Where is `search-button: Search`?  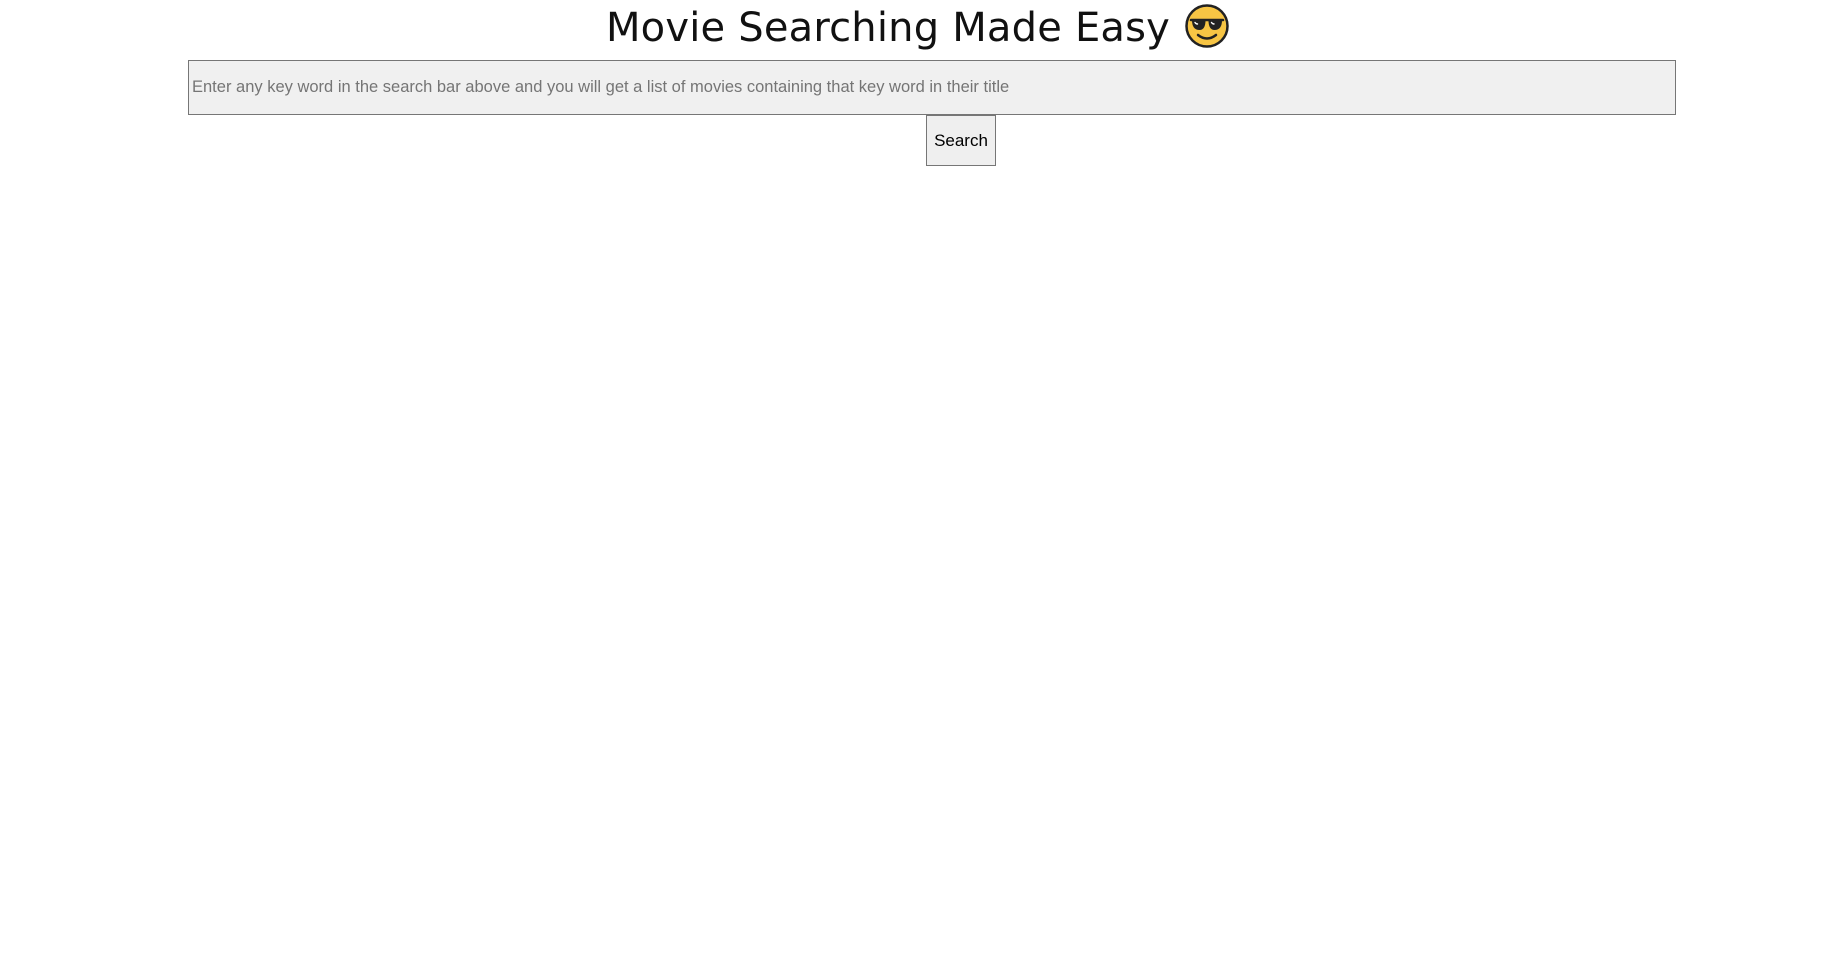
search-button: Search is located at coordinates (961, 140).